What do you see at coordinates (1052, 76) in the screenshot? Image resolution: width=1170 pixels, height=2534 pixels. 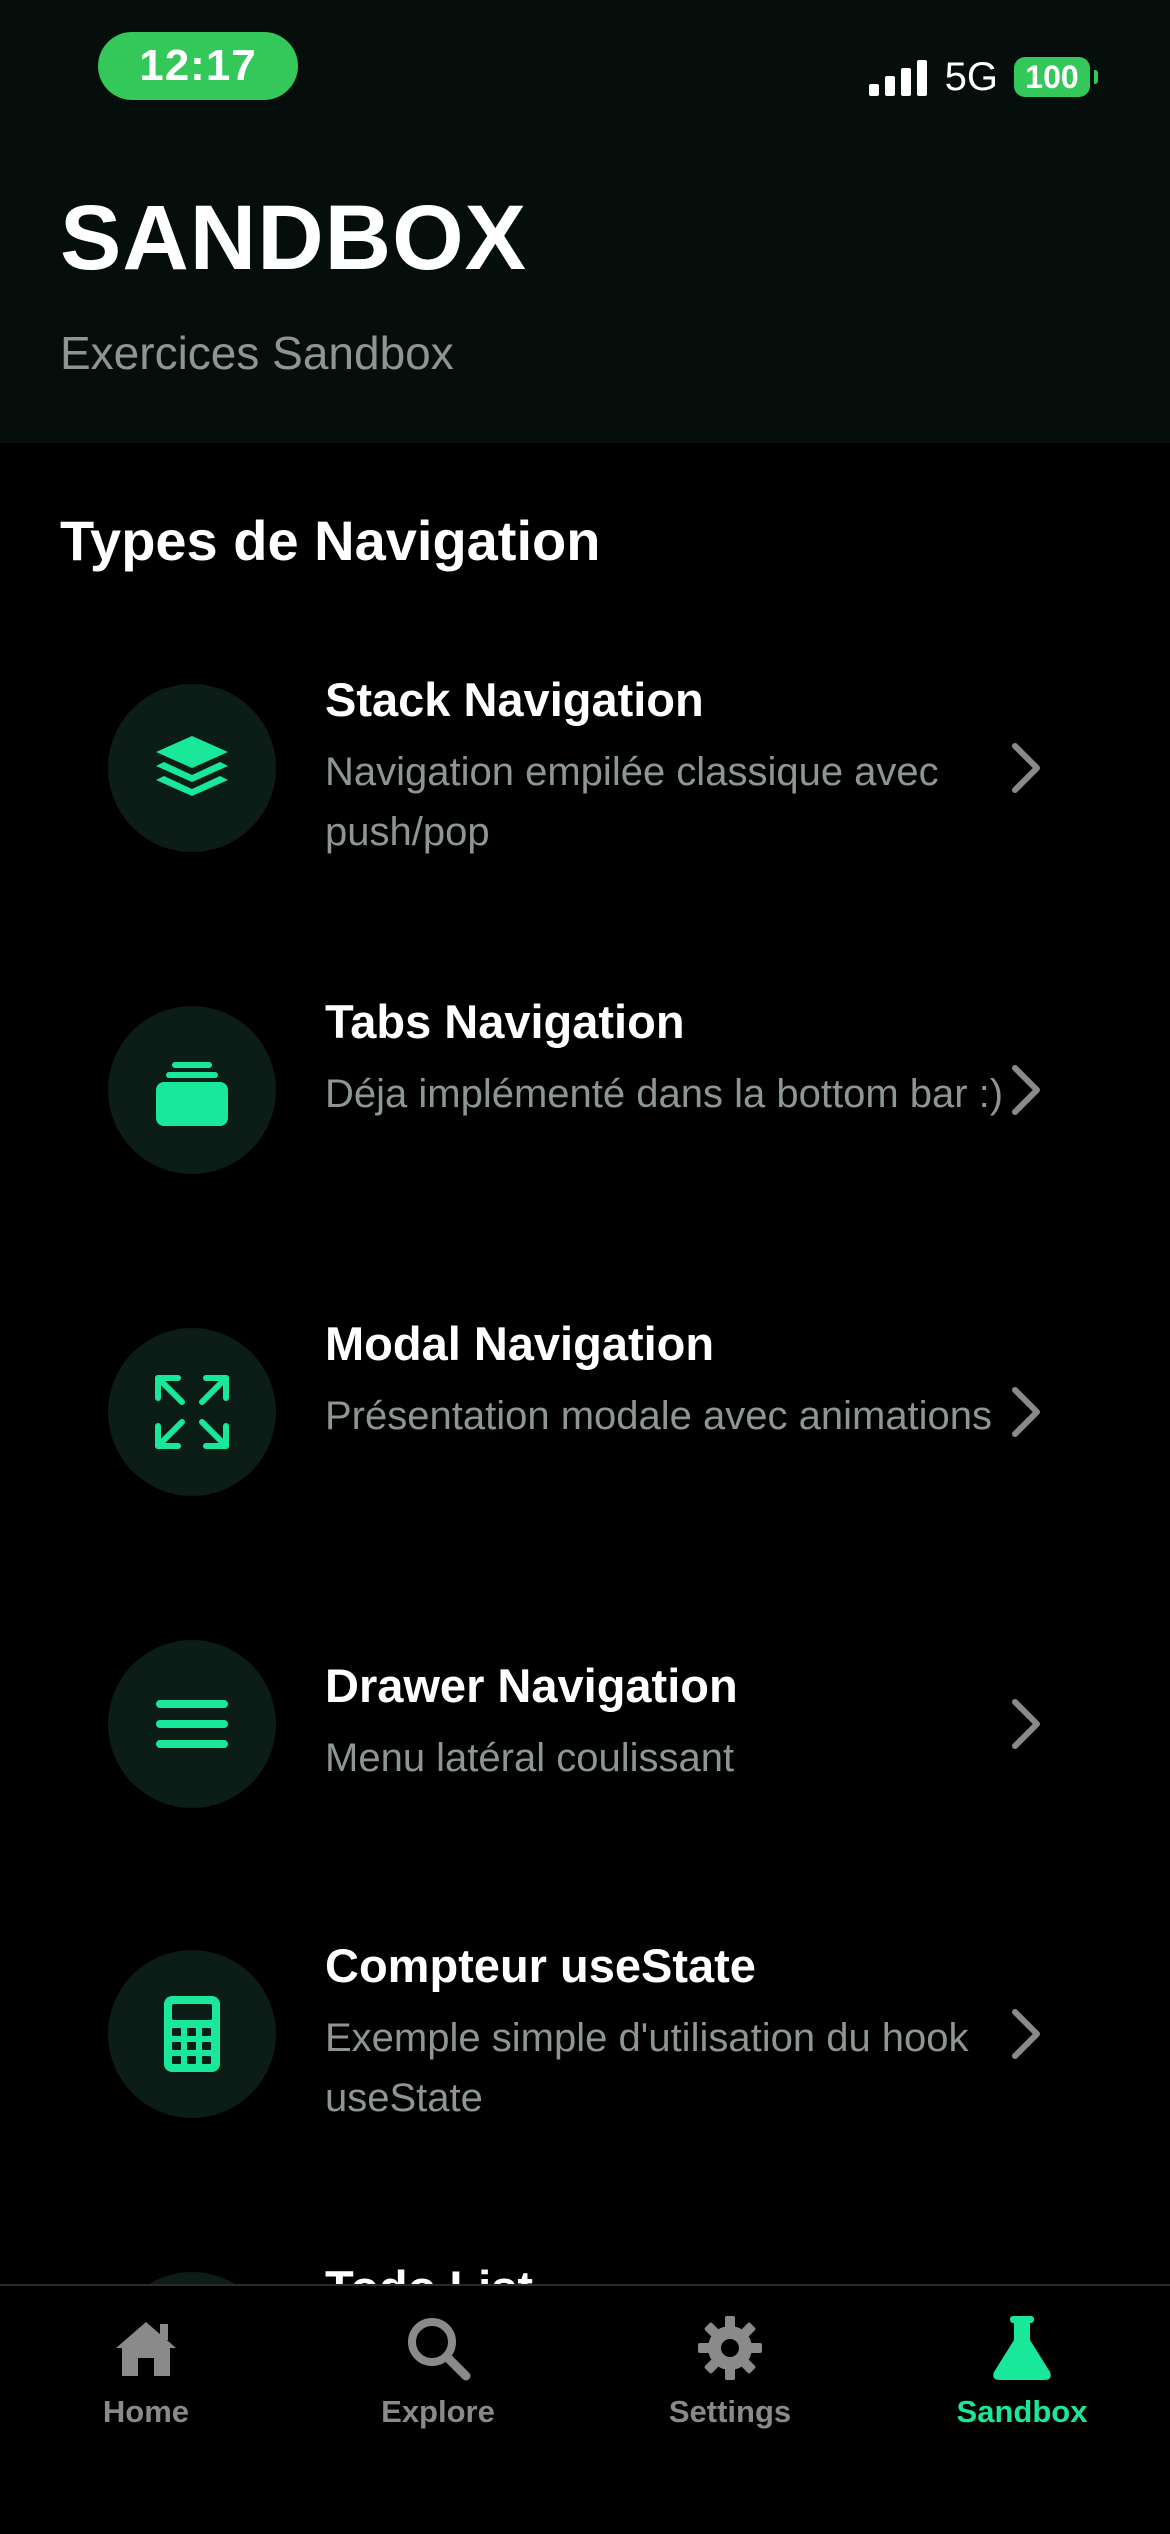 I see `battery-level: 100` at bounding box center [1052, 76].